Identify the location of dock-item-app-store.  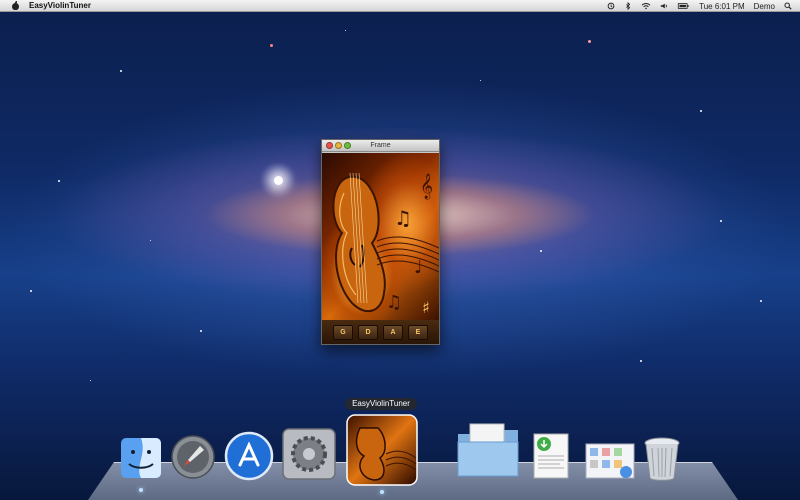
(249, 456).